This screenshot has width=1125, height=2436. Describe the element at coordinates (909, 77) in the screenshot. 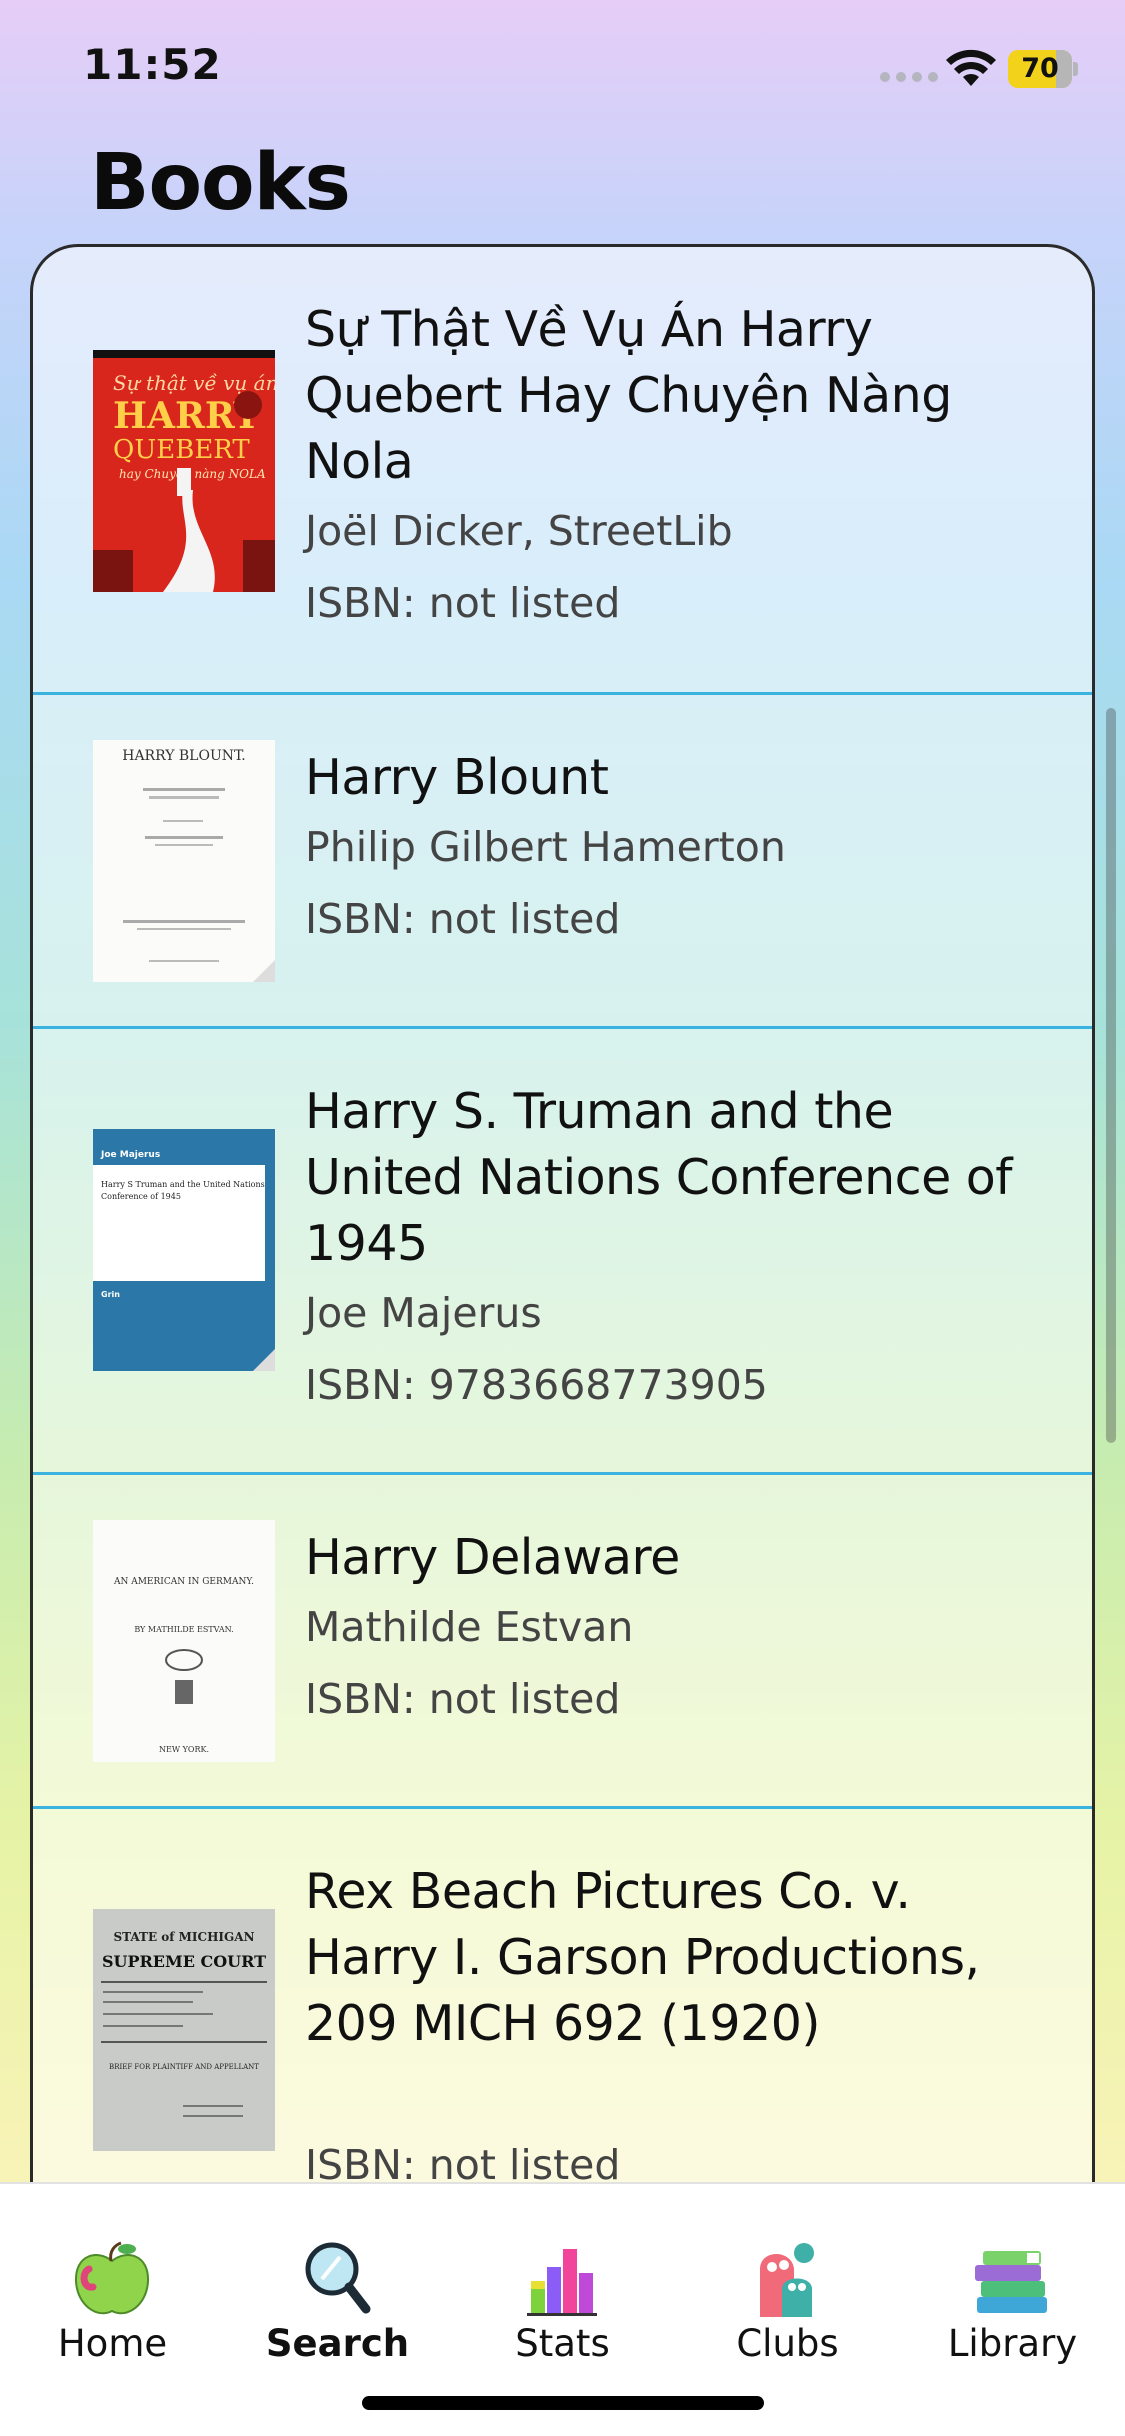

I see `cellular-signal-icon` at that location.